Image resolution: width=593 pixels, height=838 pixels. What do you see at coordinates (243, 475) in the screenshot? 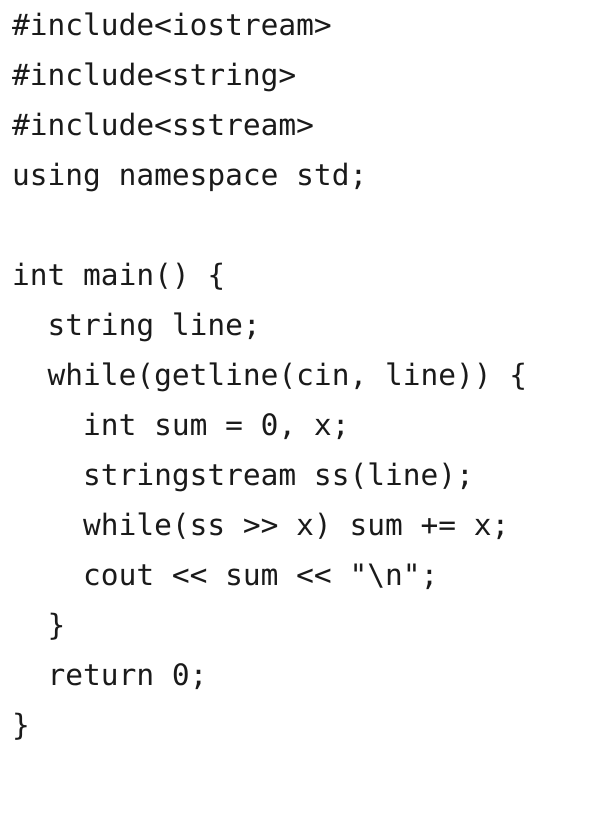
I see `code-line: stringstream ss(line);` at bounding box center [243, 475].